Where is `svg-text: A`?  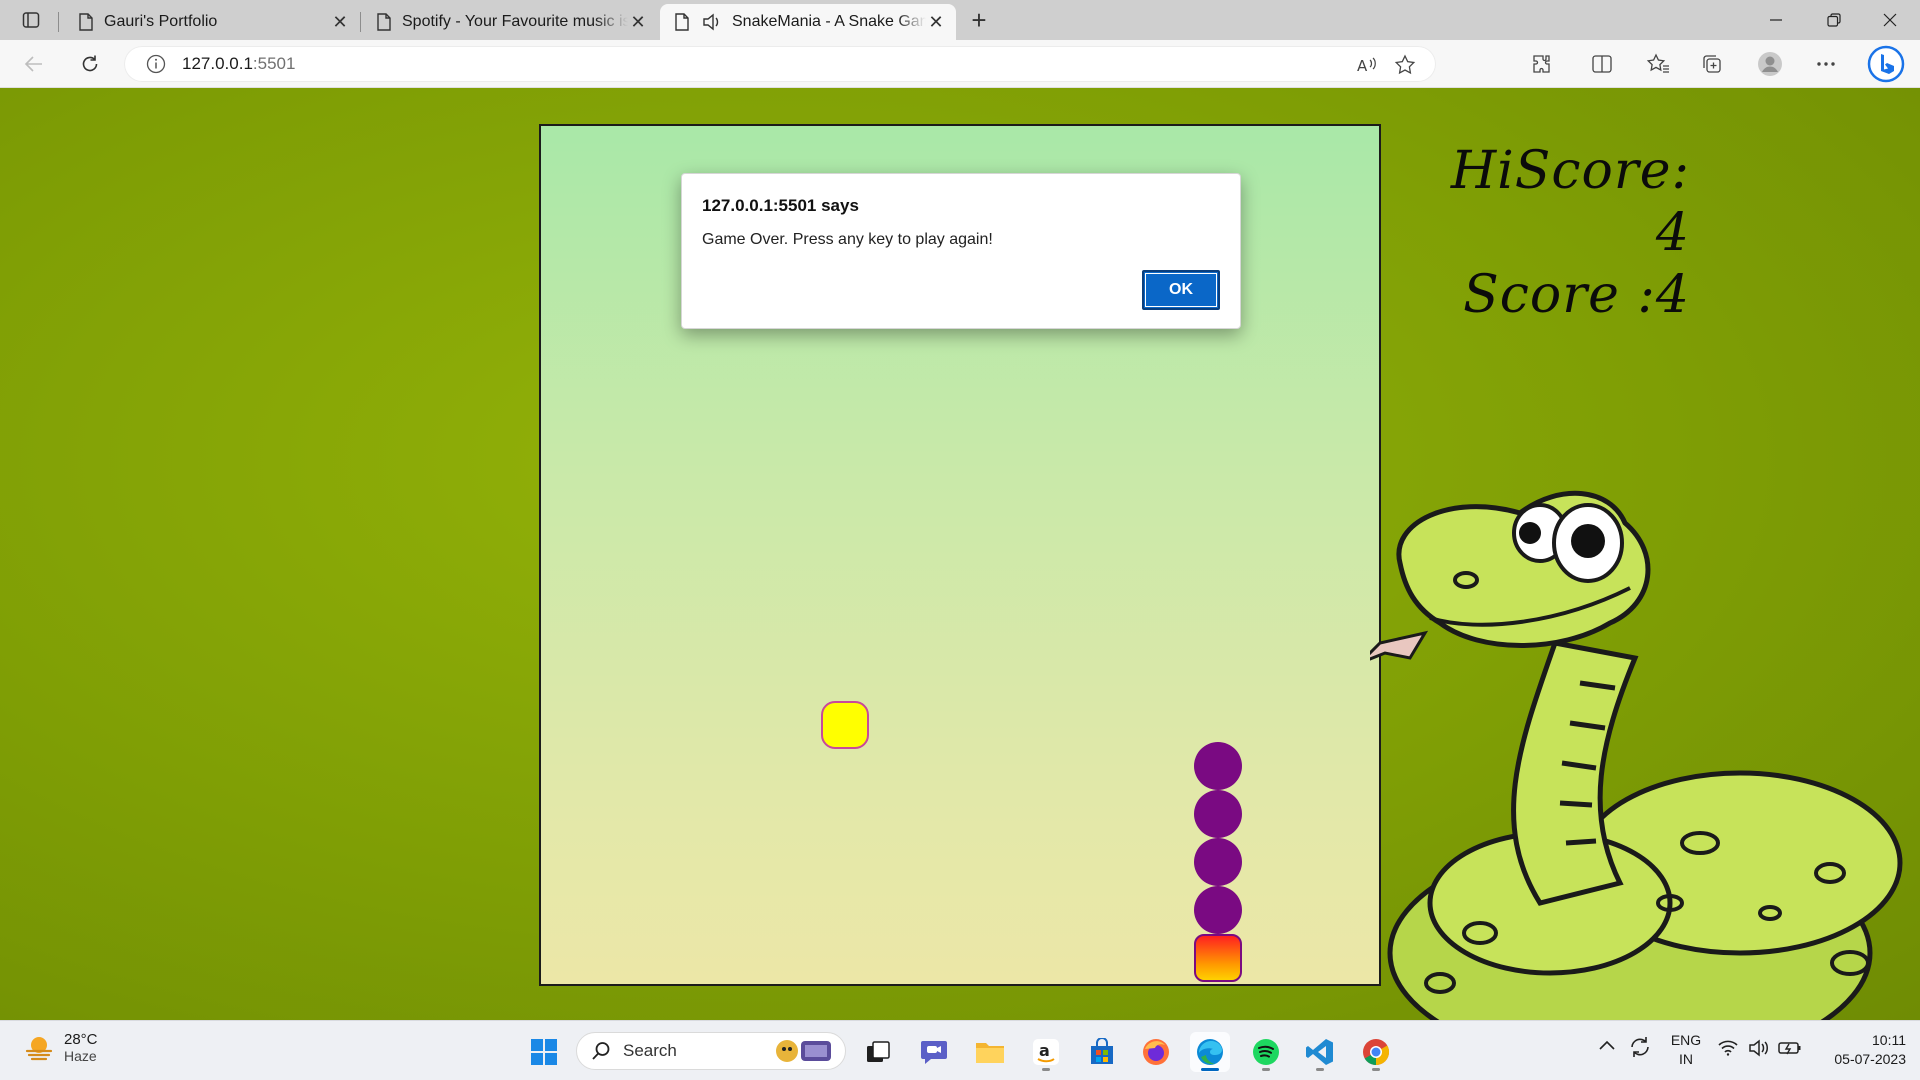
svg-text: A is located at coordinates (1362, 65).